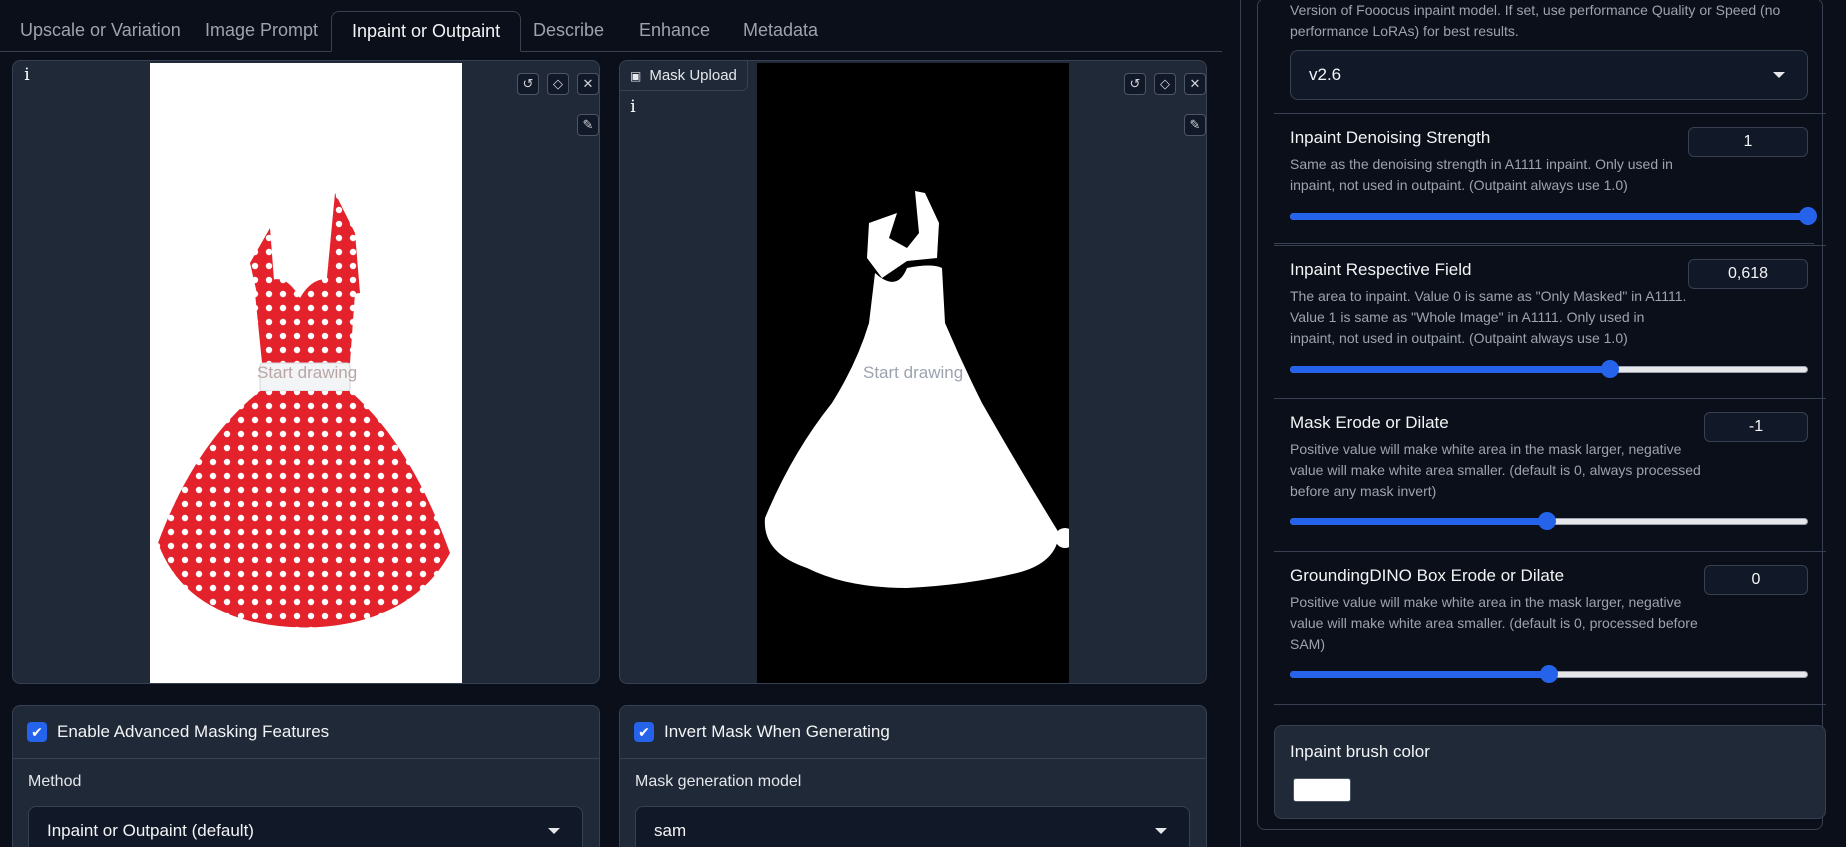 This screenshot has height=847, width=1846. I want to click on dino-title: GroundingDINO Box Erode or Dilate, so click(1427, 575).